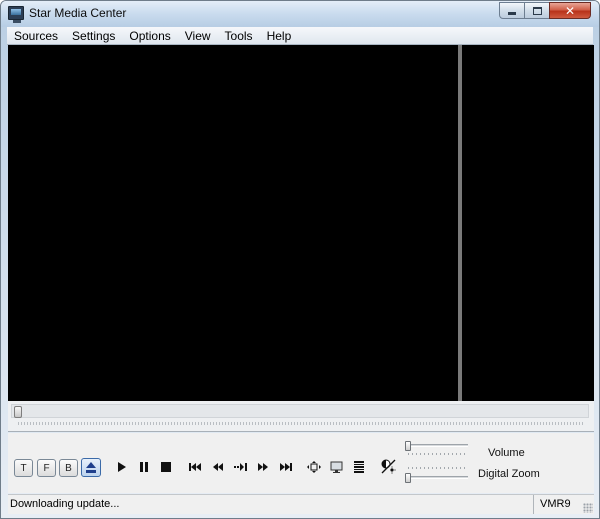  Describe the element at coordinates (301, 463) in the screenshot. I see `control-panel: T F B Volume Digital Zoom` at that location.